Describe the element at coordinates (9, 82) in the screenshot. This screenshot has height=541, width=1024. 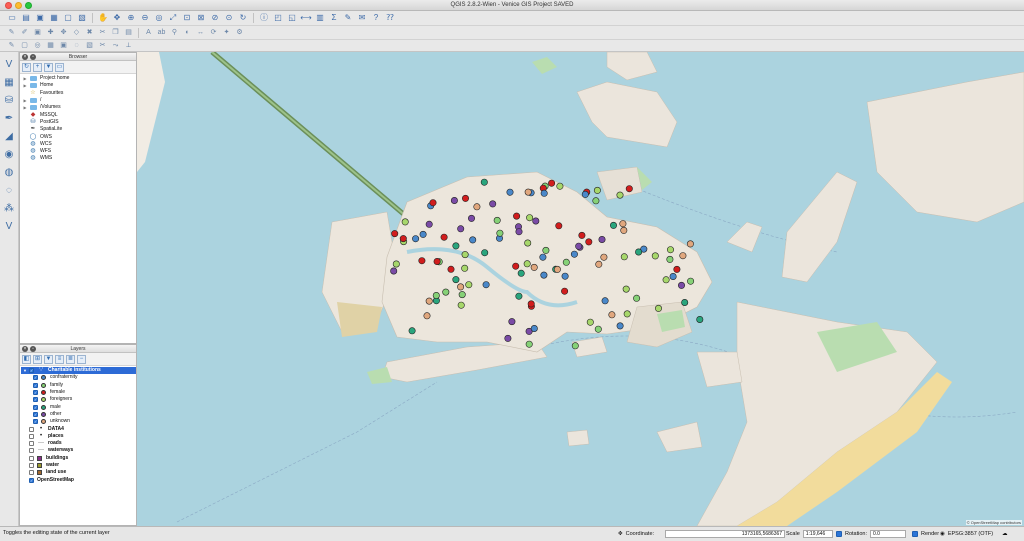
I see `add-raster-layer-icon: ▦` at that location.